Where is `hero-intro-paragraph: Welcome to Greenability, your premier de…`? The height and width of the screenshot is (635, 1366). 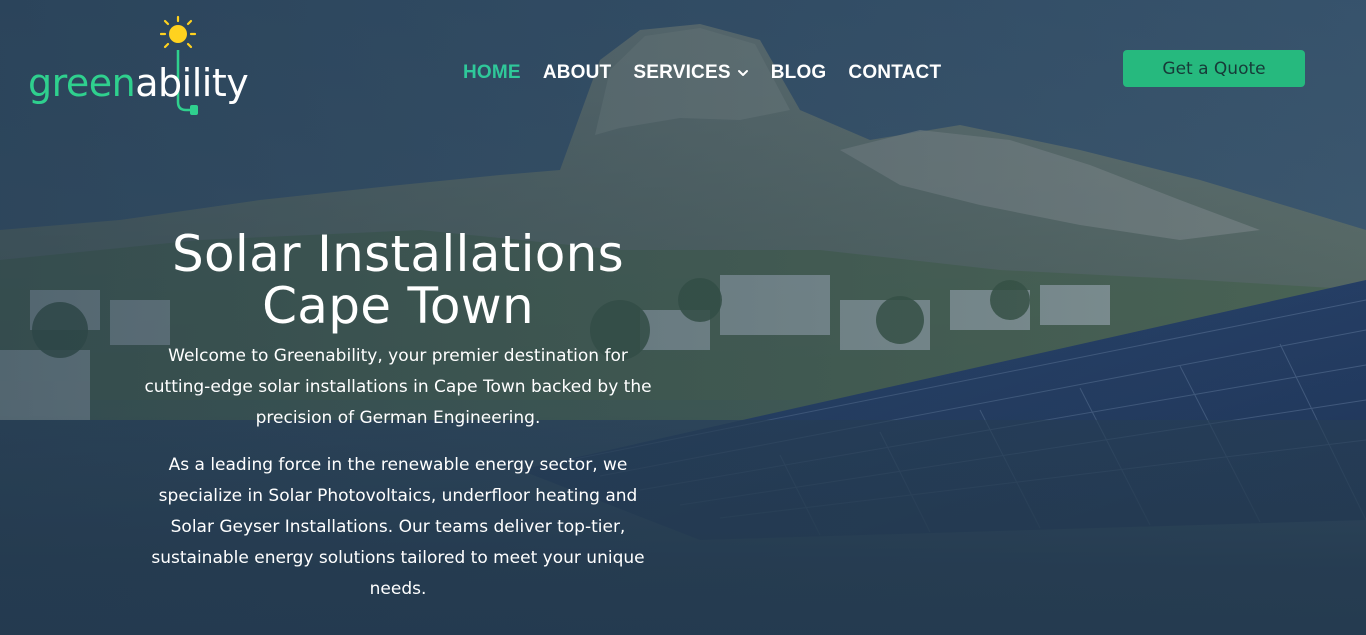 hero-intro-paragraph: Welcome to Greenability, your premier de… is located at coordinates (398, 387).